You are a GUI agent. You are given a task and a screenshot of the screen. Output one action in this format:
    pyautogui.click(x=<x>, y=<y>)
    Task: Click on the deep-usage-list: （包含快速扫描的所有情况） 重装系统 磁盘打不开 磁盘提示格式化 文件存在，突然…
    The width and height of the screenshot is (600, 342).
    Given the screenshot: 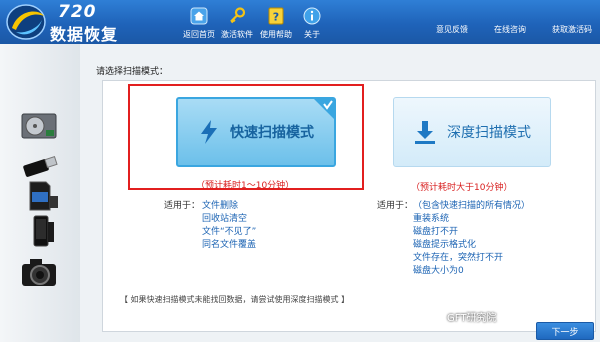 What is the action you would take?
    pyautogui.click(x=471, y=239)
    